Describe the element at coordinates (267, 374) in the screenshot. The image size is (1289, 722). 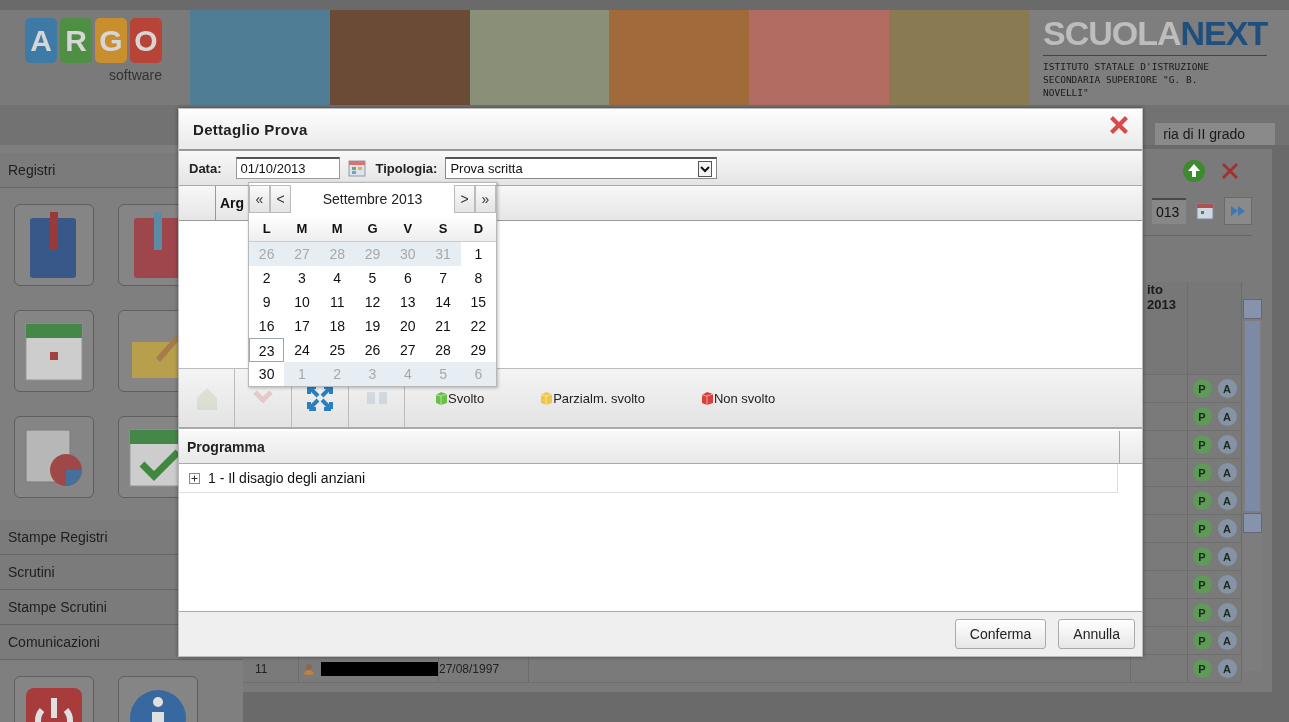
I see `calendar-day: 30` at that location.